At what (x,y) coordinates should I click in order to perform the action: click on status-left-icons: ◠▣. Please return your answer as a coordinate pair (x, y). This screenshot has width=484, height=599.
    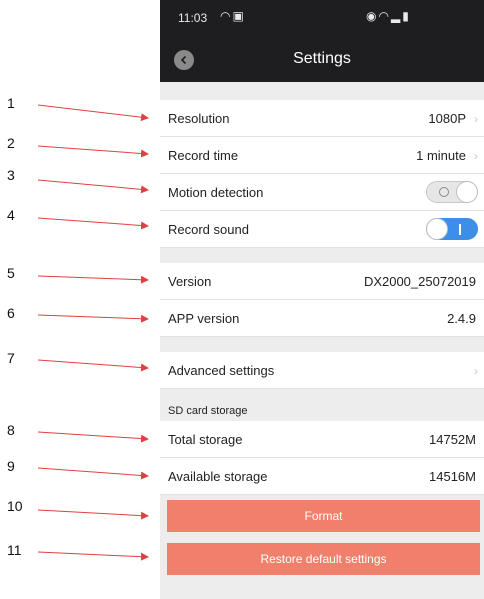
    Looking at the image, I should click on (233, 16).